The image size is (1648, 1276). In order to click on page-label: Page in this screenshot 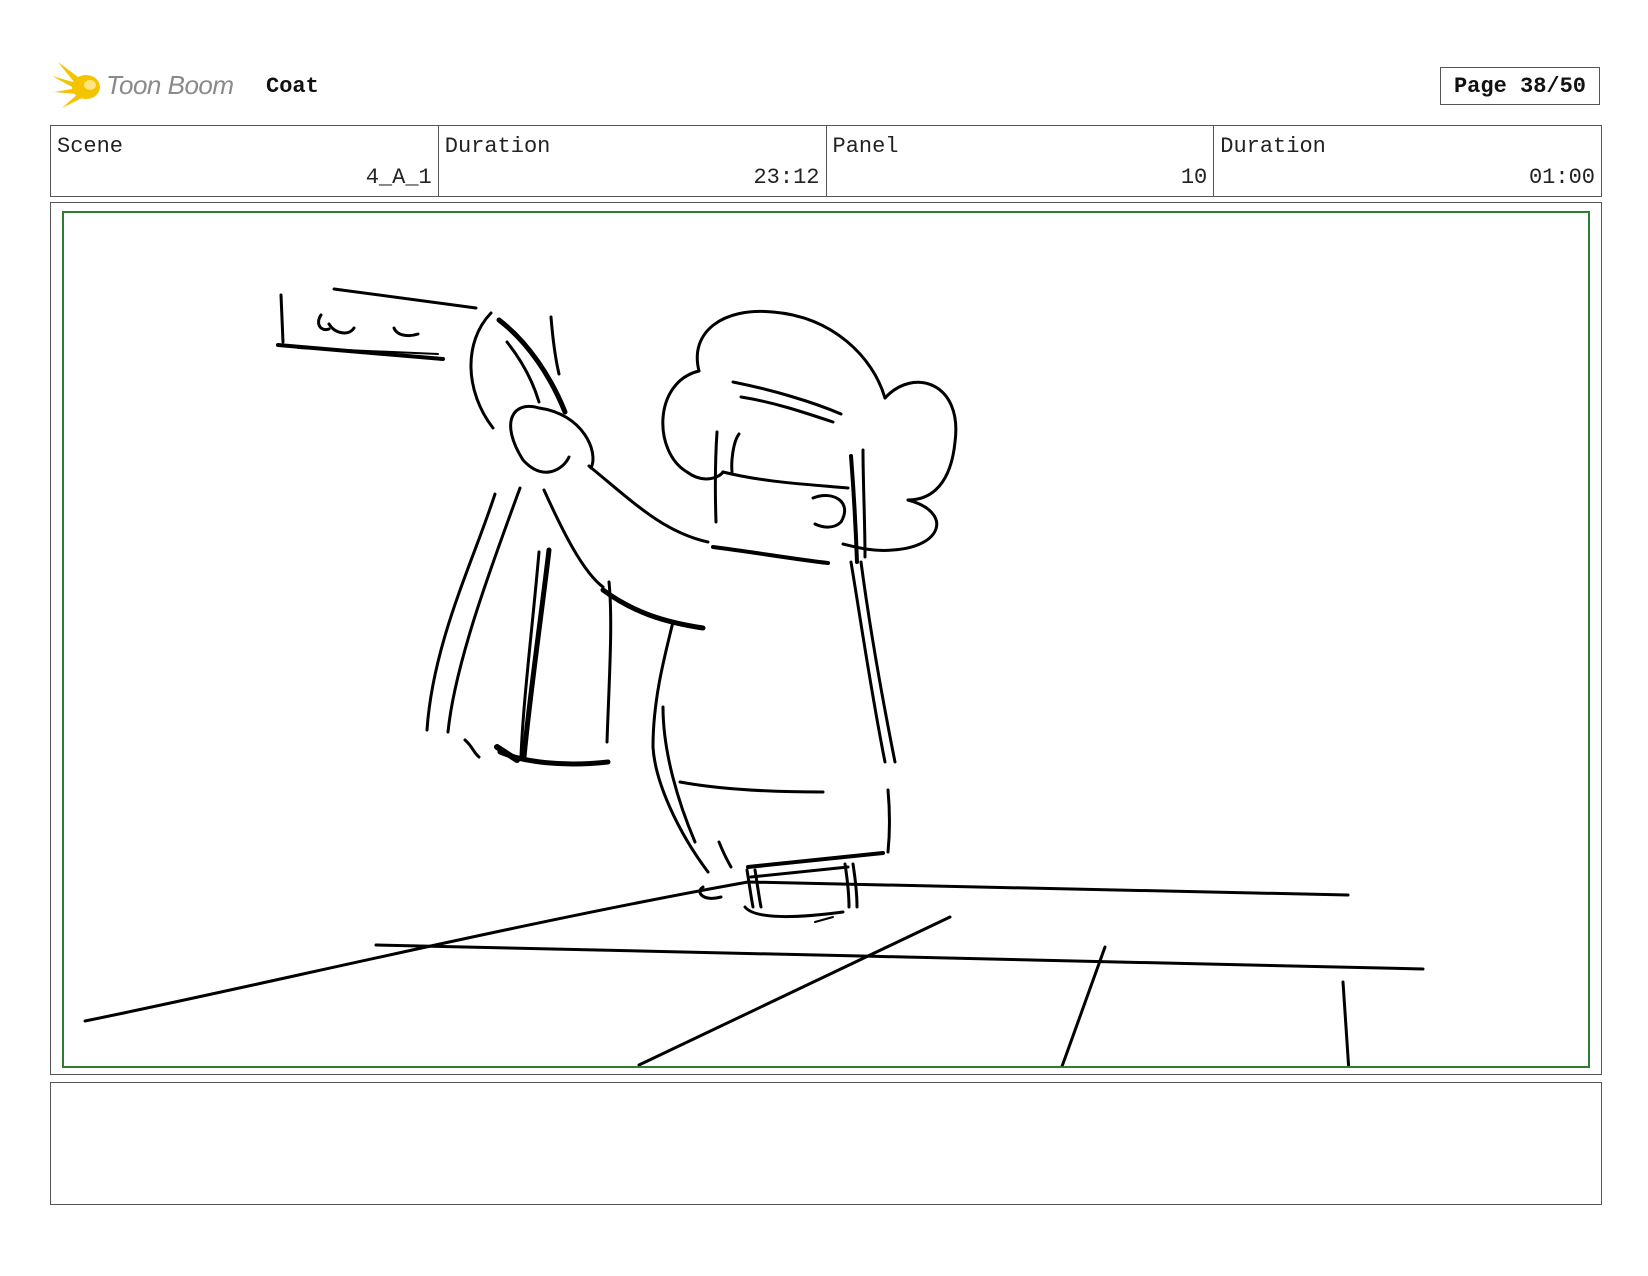, I will do `click(1480, 86)`.